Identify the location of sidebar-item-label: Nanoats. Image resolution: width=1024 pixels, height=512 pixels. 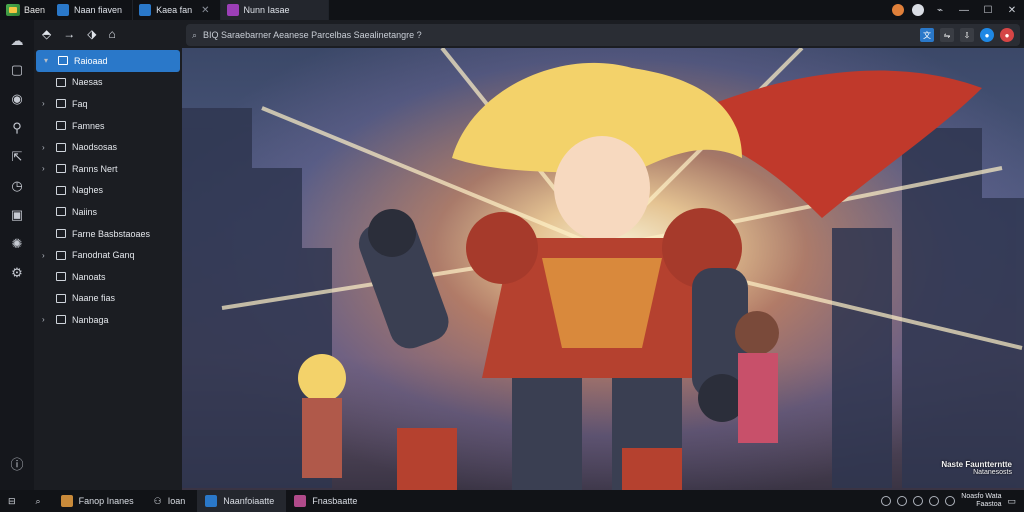
(89, 276).